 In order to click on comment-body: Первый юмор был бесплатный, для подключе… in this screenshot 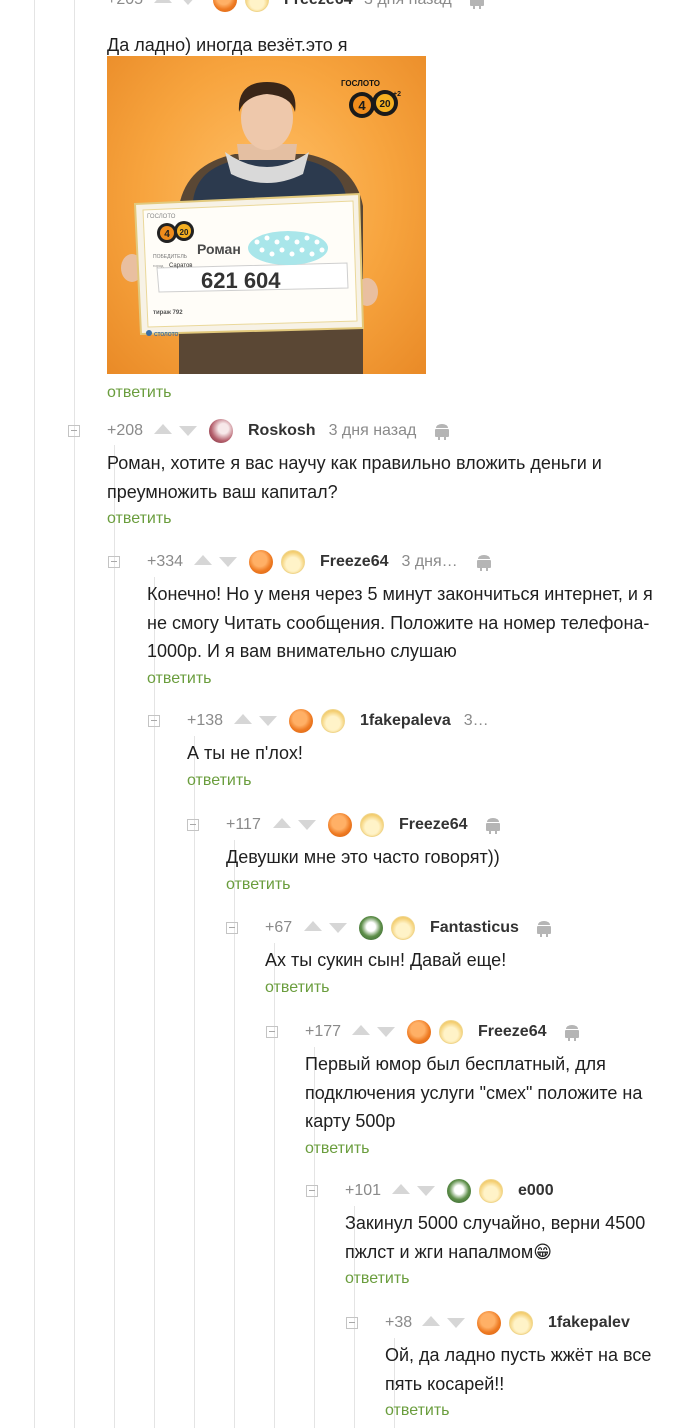, I will do `click(490, 1105)`.